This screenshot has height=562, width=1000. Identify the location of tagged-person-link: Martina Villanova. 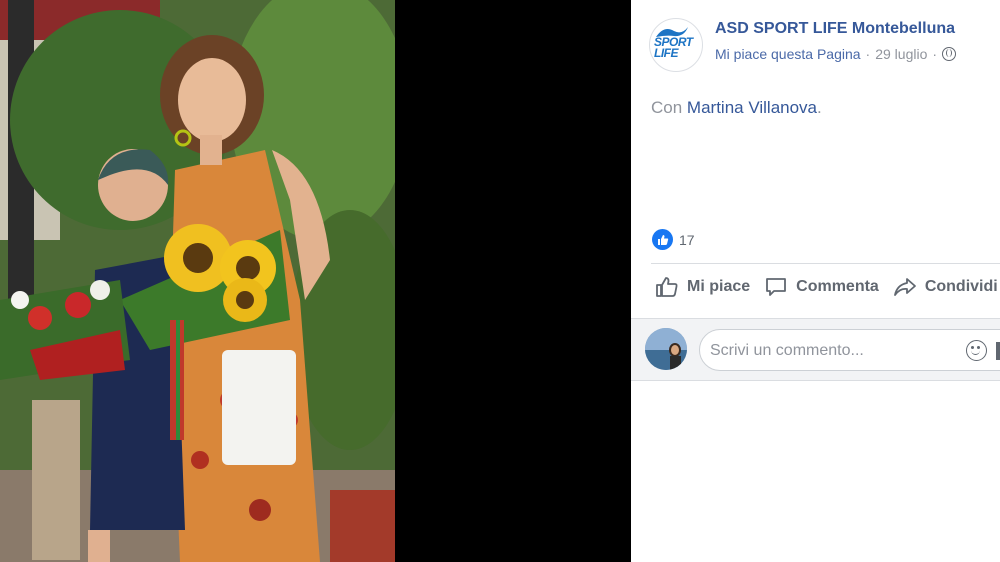
(752, 107).